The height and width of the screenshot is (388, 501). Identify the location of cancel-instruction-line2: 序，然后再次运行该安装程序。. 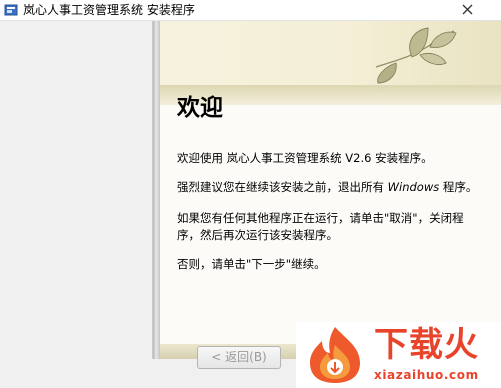
(257, 235).